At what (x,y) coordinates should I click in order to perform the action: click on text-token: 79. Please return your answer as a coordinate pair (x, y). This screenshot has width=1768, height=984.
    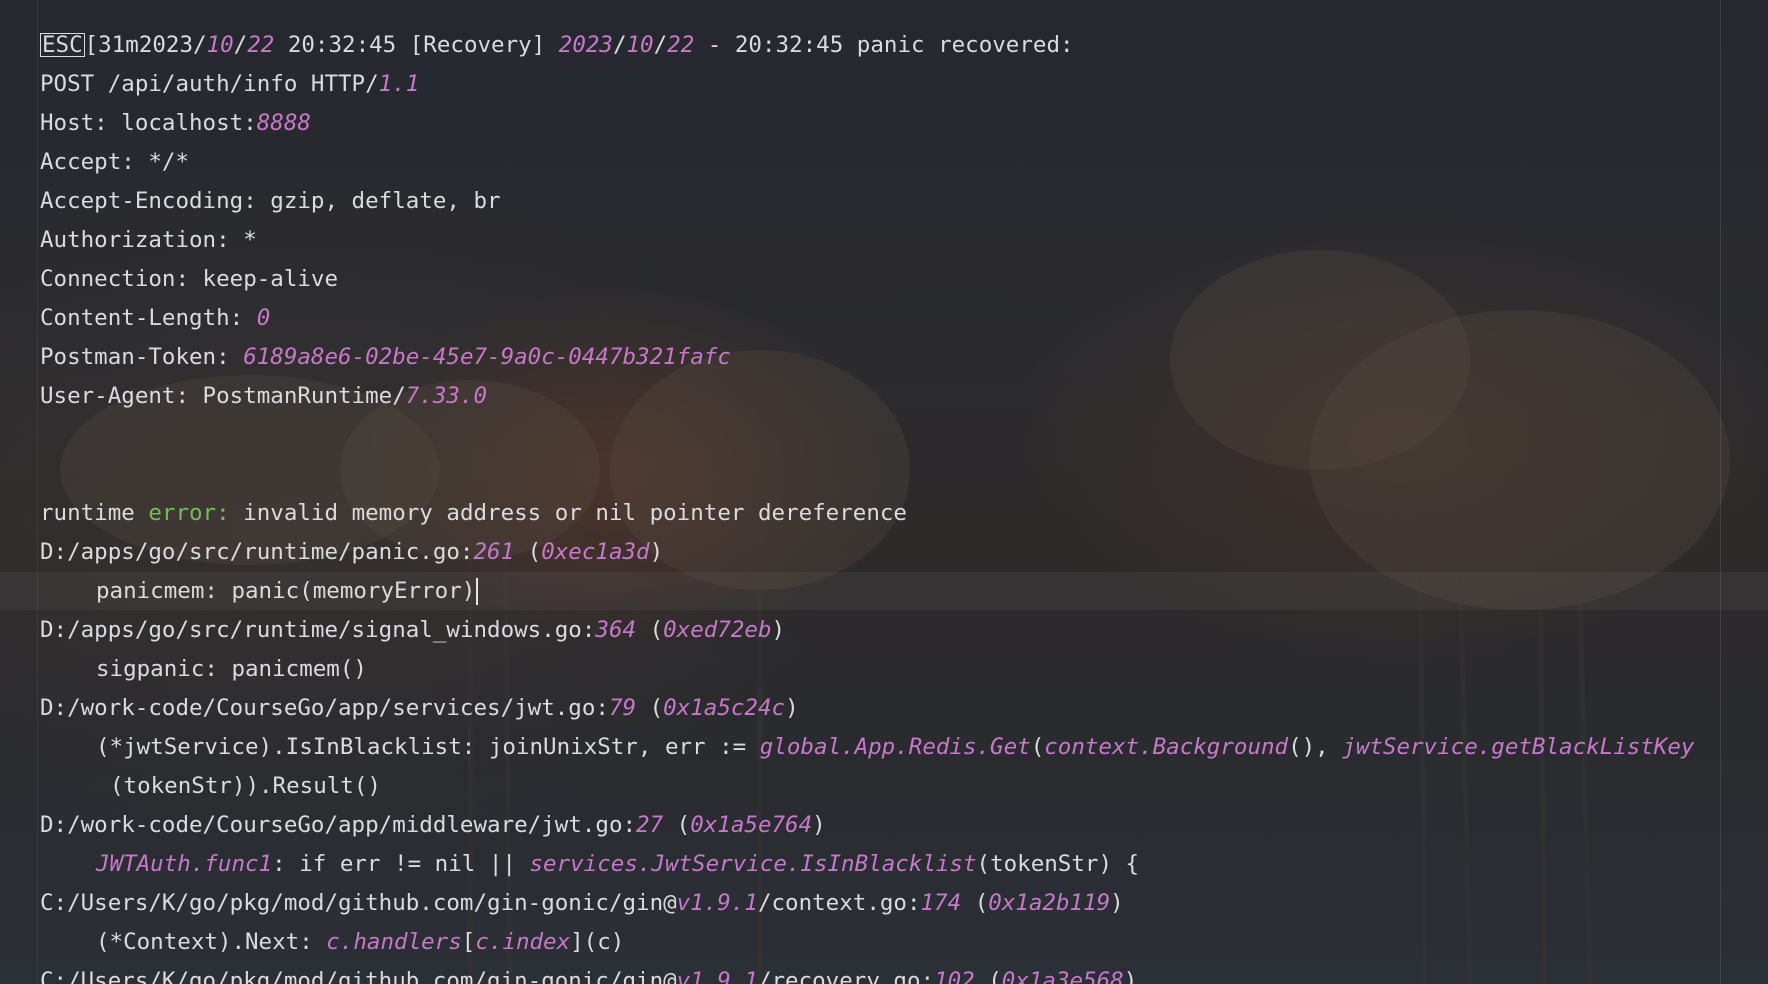
    Looking at the image, I should click on (622, 708).